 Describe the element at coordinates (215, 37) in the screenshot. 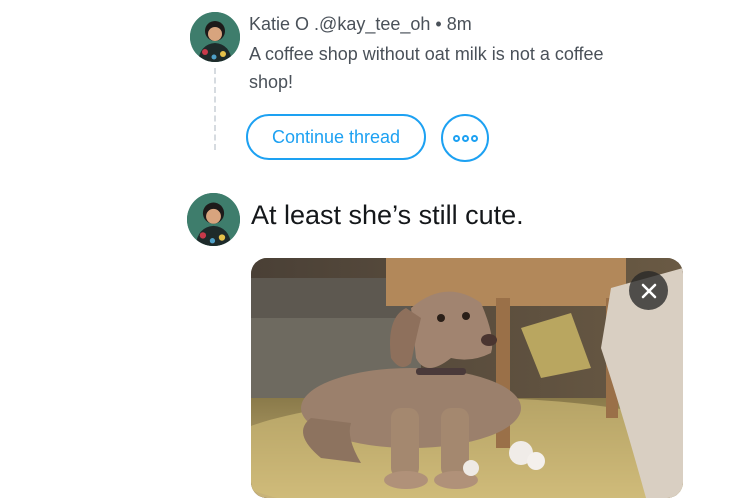

I see `author-avatar` at that location.